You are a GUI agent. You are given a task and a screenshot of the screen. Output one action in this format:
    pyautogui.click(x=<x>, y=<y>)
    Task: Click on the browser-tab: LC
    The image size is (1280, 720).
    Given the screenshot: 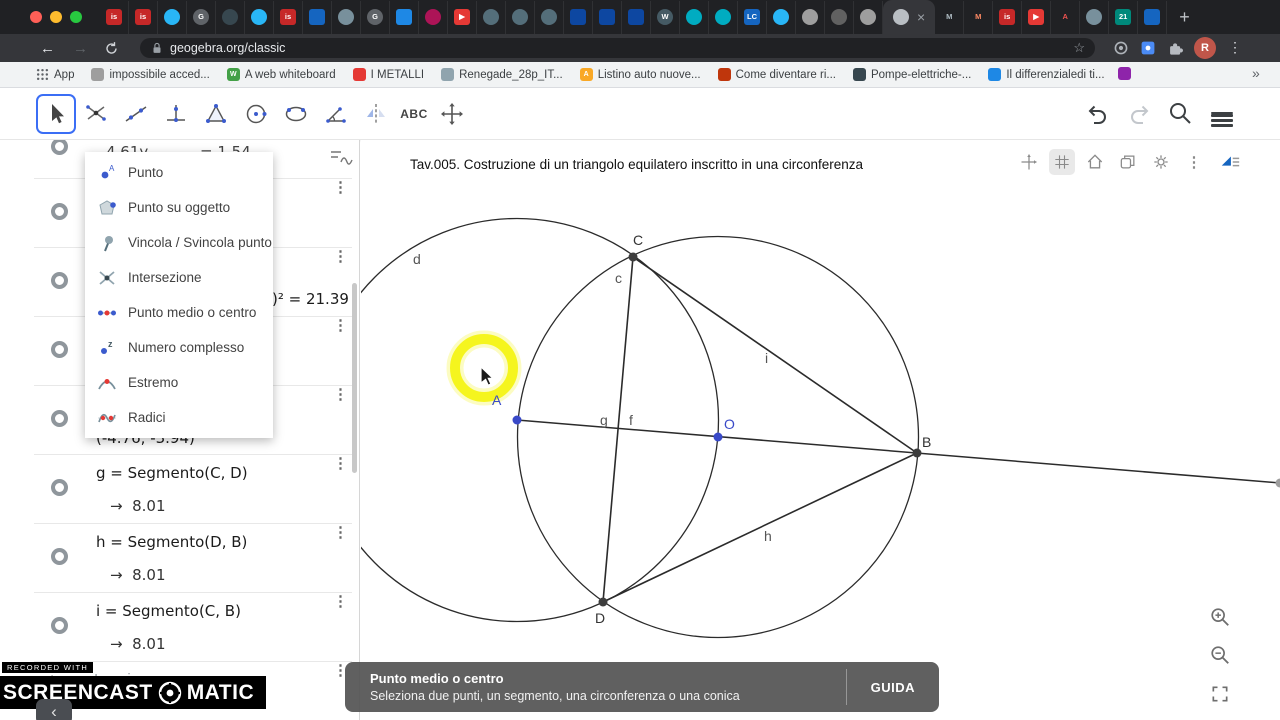 What is the action you would take?
    pyautogui.click(x=752, y=17)
    